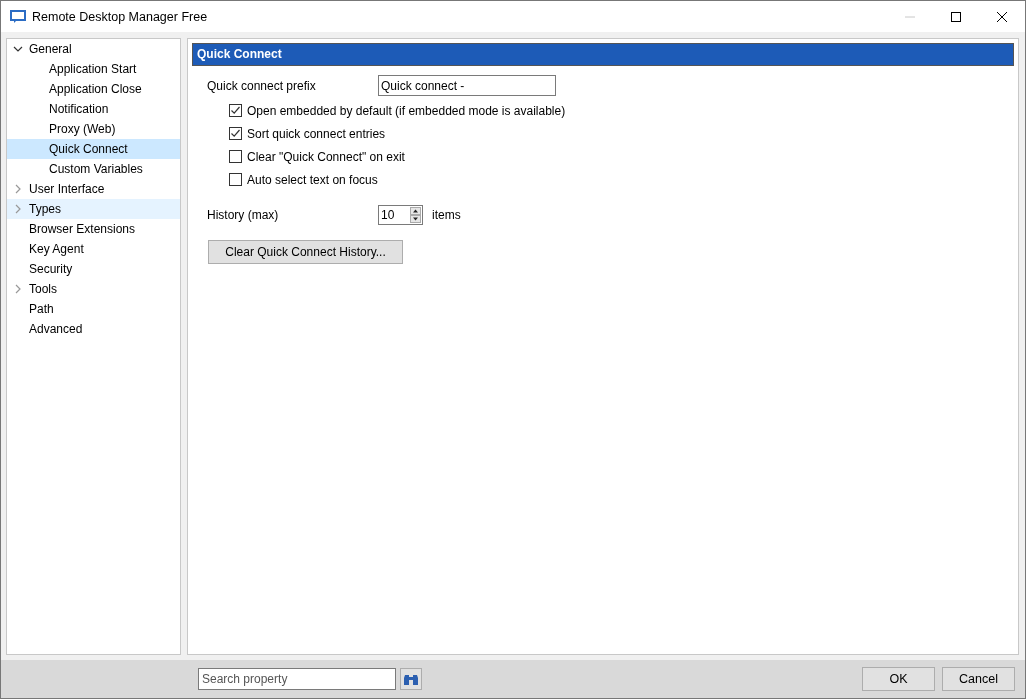  I want to click on tree-item: Notification, so click(93, 109).